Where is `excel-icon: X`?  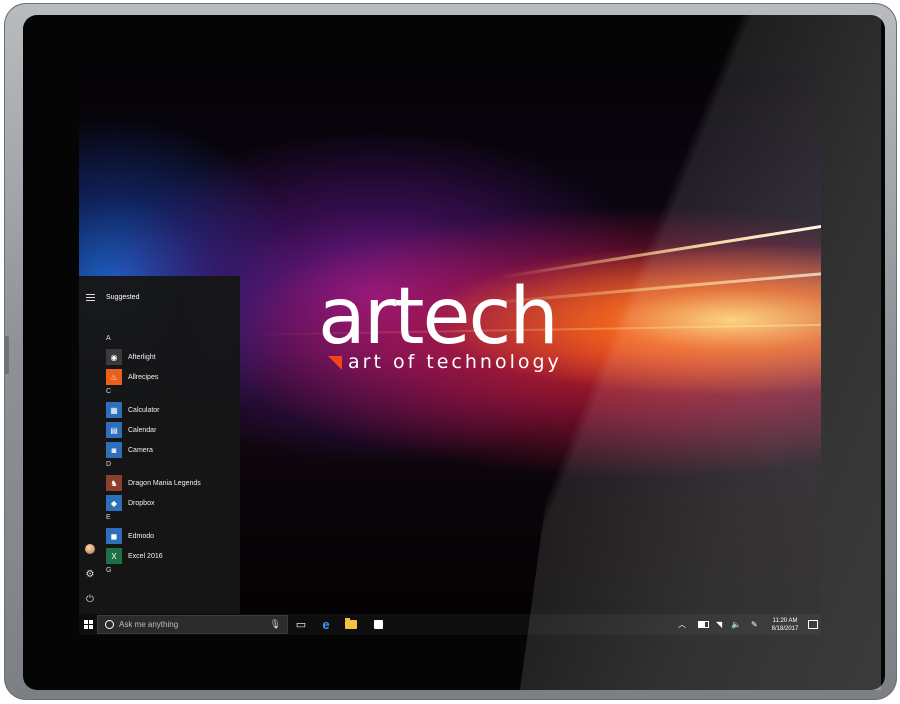
excel-icon: X is located at coordinates (114, 556).